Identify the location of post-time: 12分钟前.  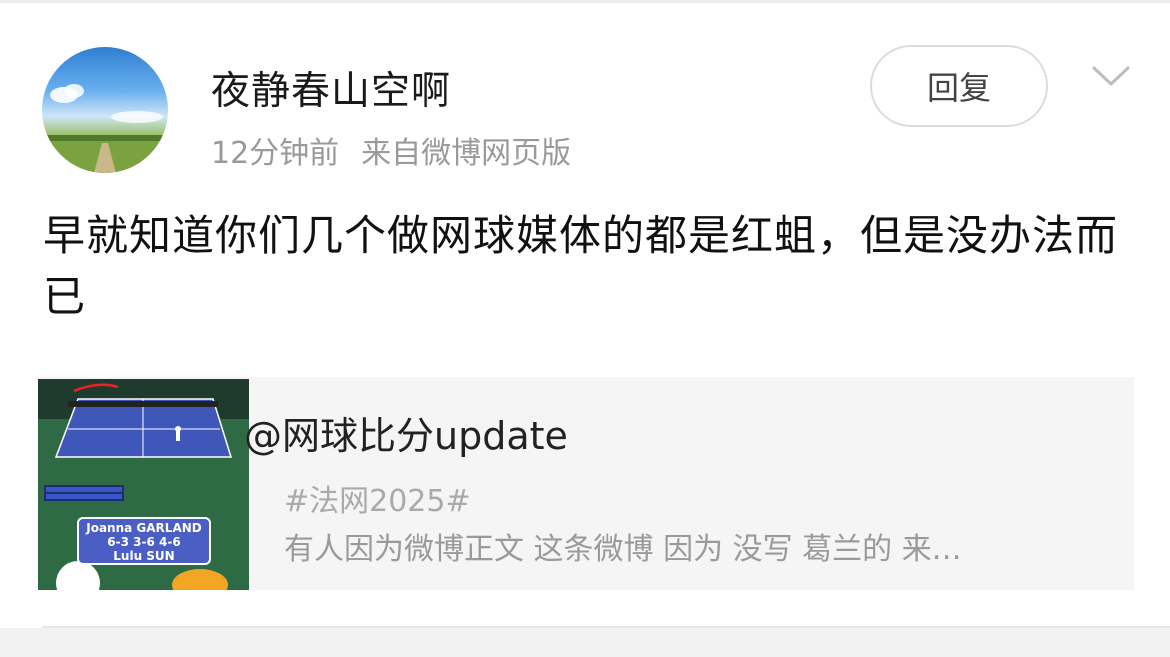
(275, 153).